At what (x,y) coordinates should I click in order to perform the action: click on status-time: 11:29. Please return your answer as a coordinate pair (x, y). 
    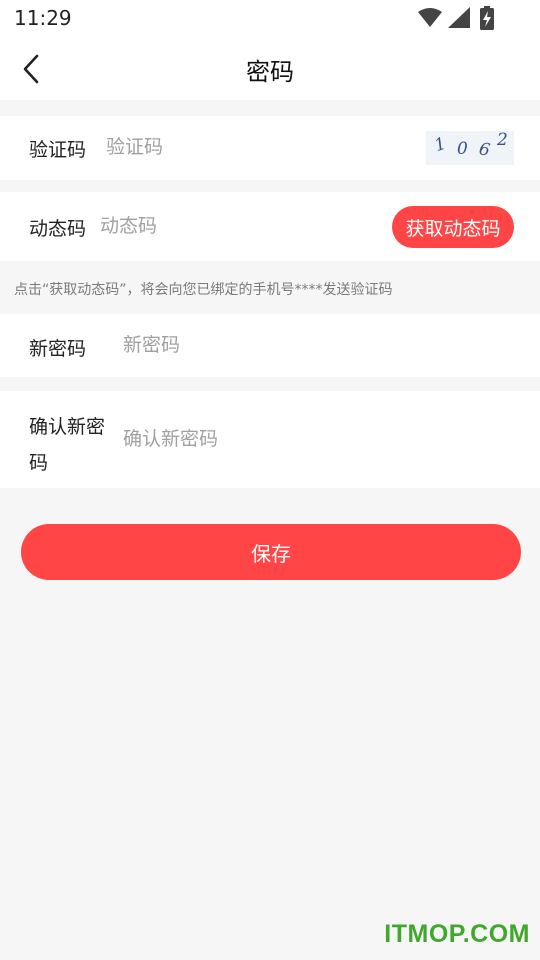
    Looking at the image, I should click on (43, 18).